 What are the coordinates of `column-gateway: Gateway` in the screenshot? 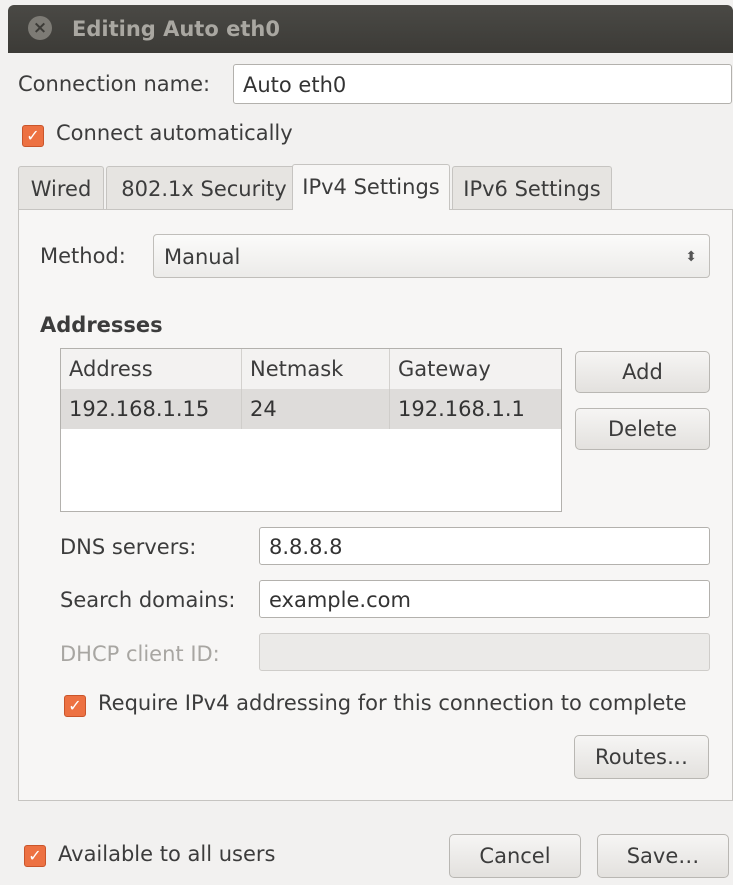 It's located at (475, 369).